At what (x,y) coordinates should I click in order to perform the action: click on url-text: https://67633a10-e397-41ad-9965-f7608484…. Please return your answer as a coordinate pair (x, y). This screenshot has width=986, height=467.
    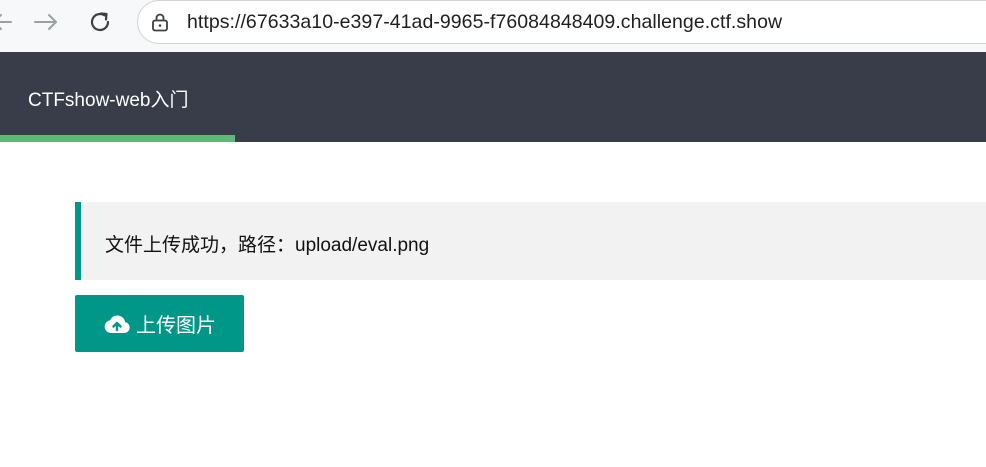
    Looking at the image, I should click on (484, 22).